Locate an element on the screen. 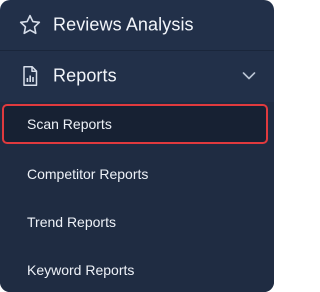  nav-item-reports: Reports is located at coordinates (137, 76).